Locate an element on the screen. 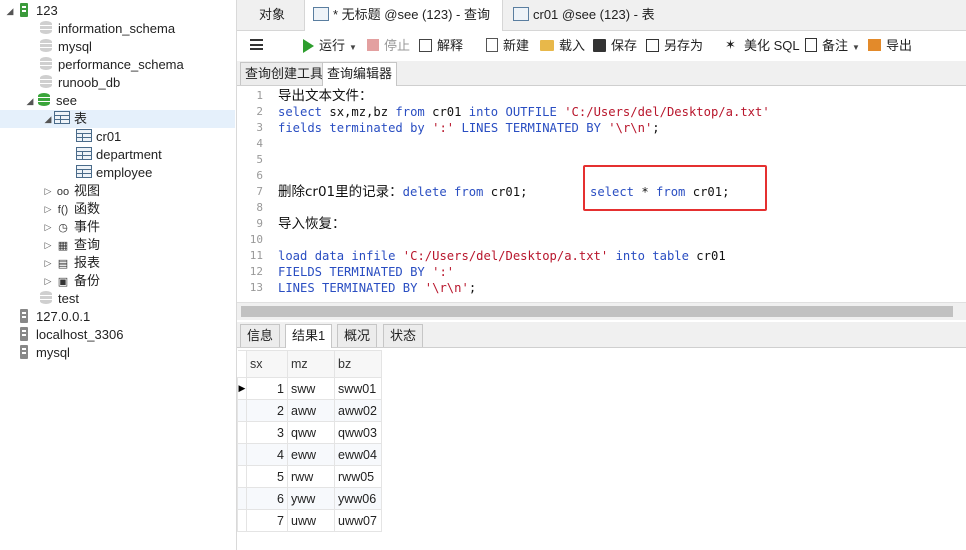 This screenshot has height=550, width=966. table-cell: rww is located at coordinates (311, 476).